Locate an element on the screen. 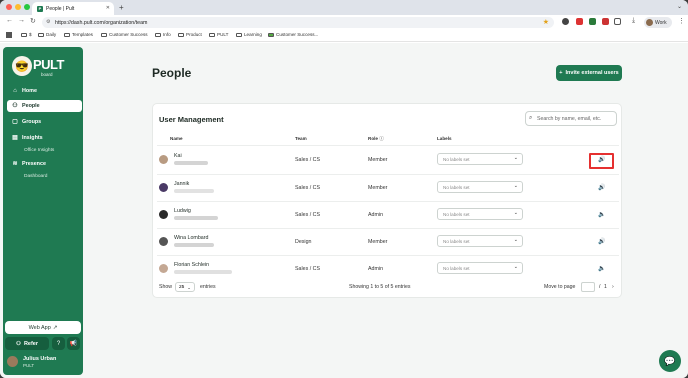 Image resolution: width=688 pixels, height=378 pixels. page-number-input is located at coordinates (588, 287).